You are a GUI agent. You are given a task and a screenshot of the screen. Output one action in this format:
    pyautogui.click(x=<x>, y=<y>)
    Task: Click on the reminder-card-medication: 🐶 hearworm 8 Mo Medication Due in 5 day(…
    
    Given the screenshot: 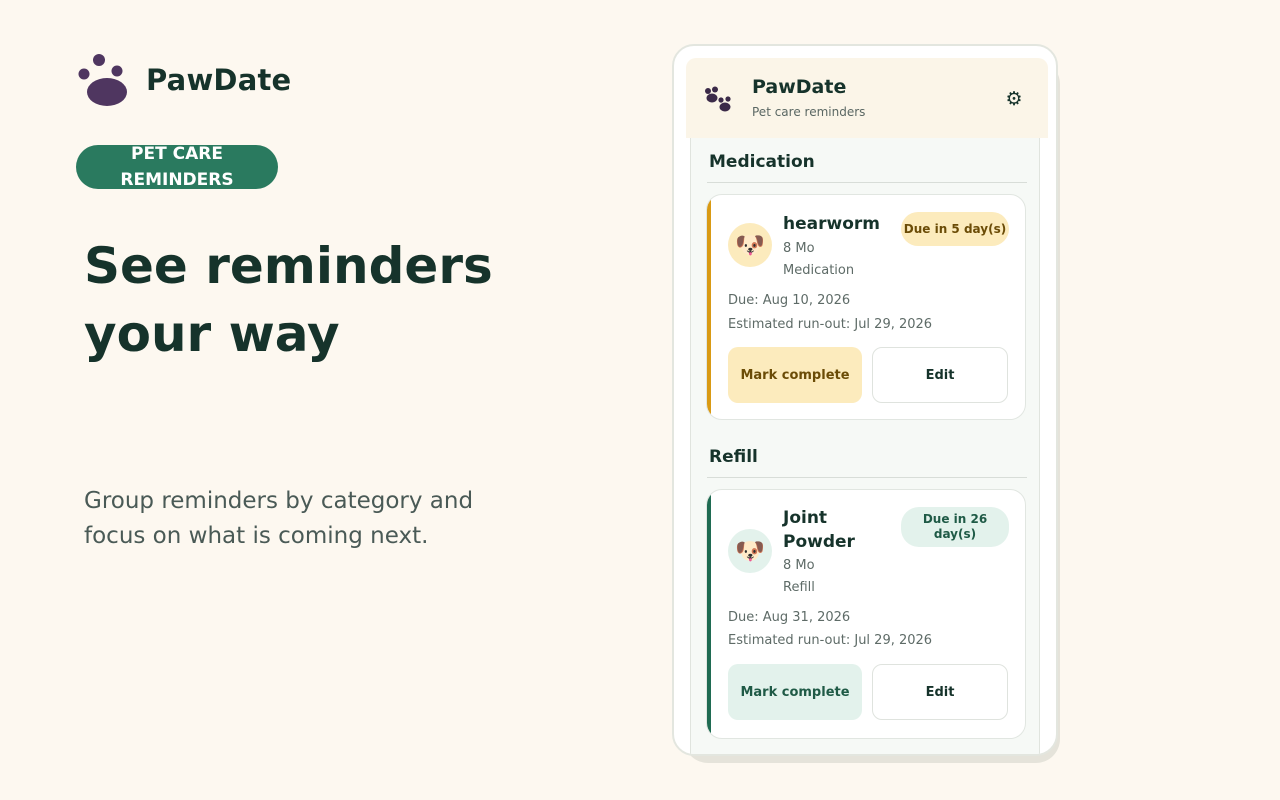 What is the action you would take?
    pyautogui.click(x=866, y=307)
    